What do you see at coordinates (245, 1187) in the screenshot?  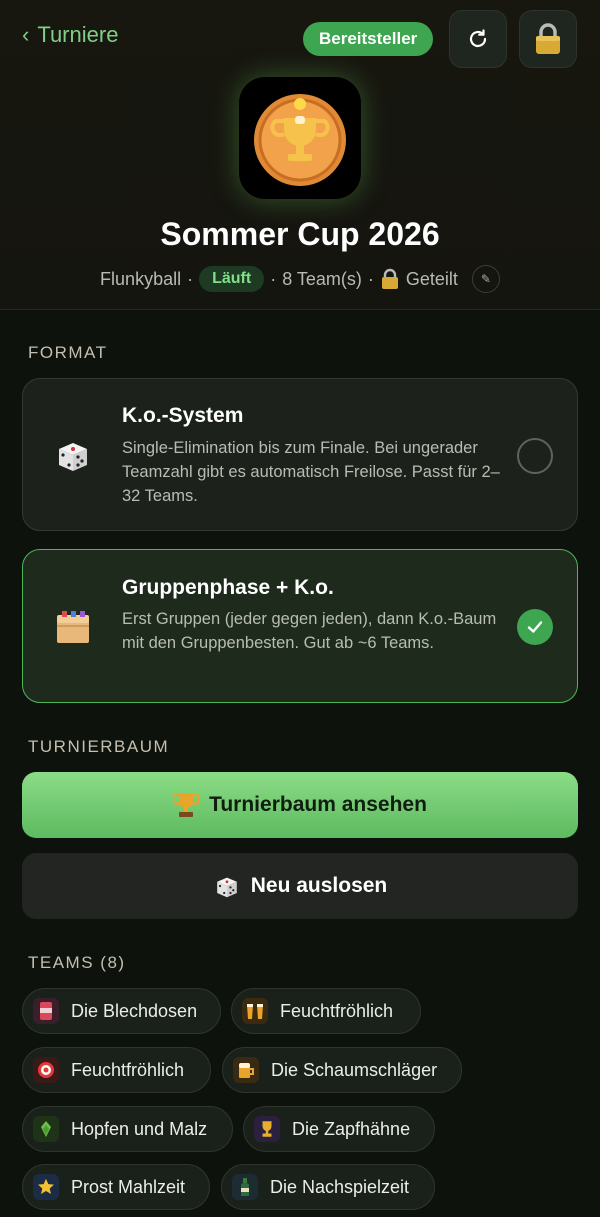 I see `bottle-icon` at bounding box center [245, 1187].